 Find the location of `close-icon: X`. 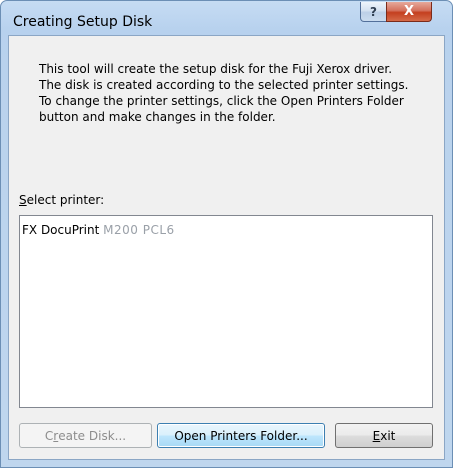

close-icon: X is located at coordinates (409, 11).